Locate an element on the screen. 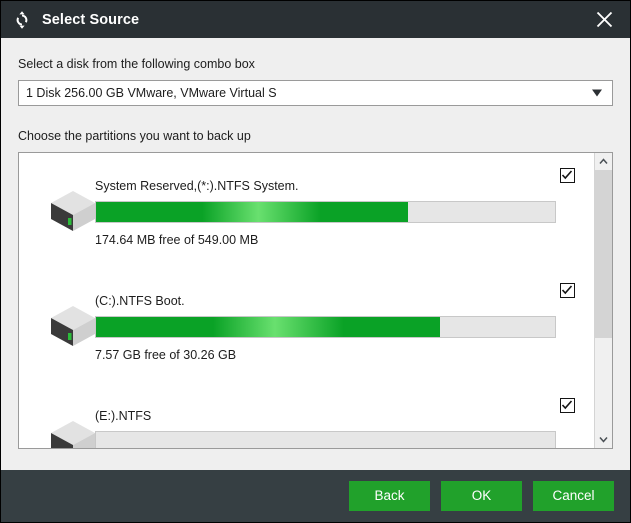 The image size is (631, 523). partition-name: (E:).NTFS is located at coordinates (123, 416).